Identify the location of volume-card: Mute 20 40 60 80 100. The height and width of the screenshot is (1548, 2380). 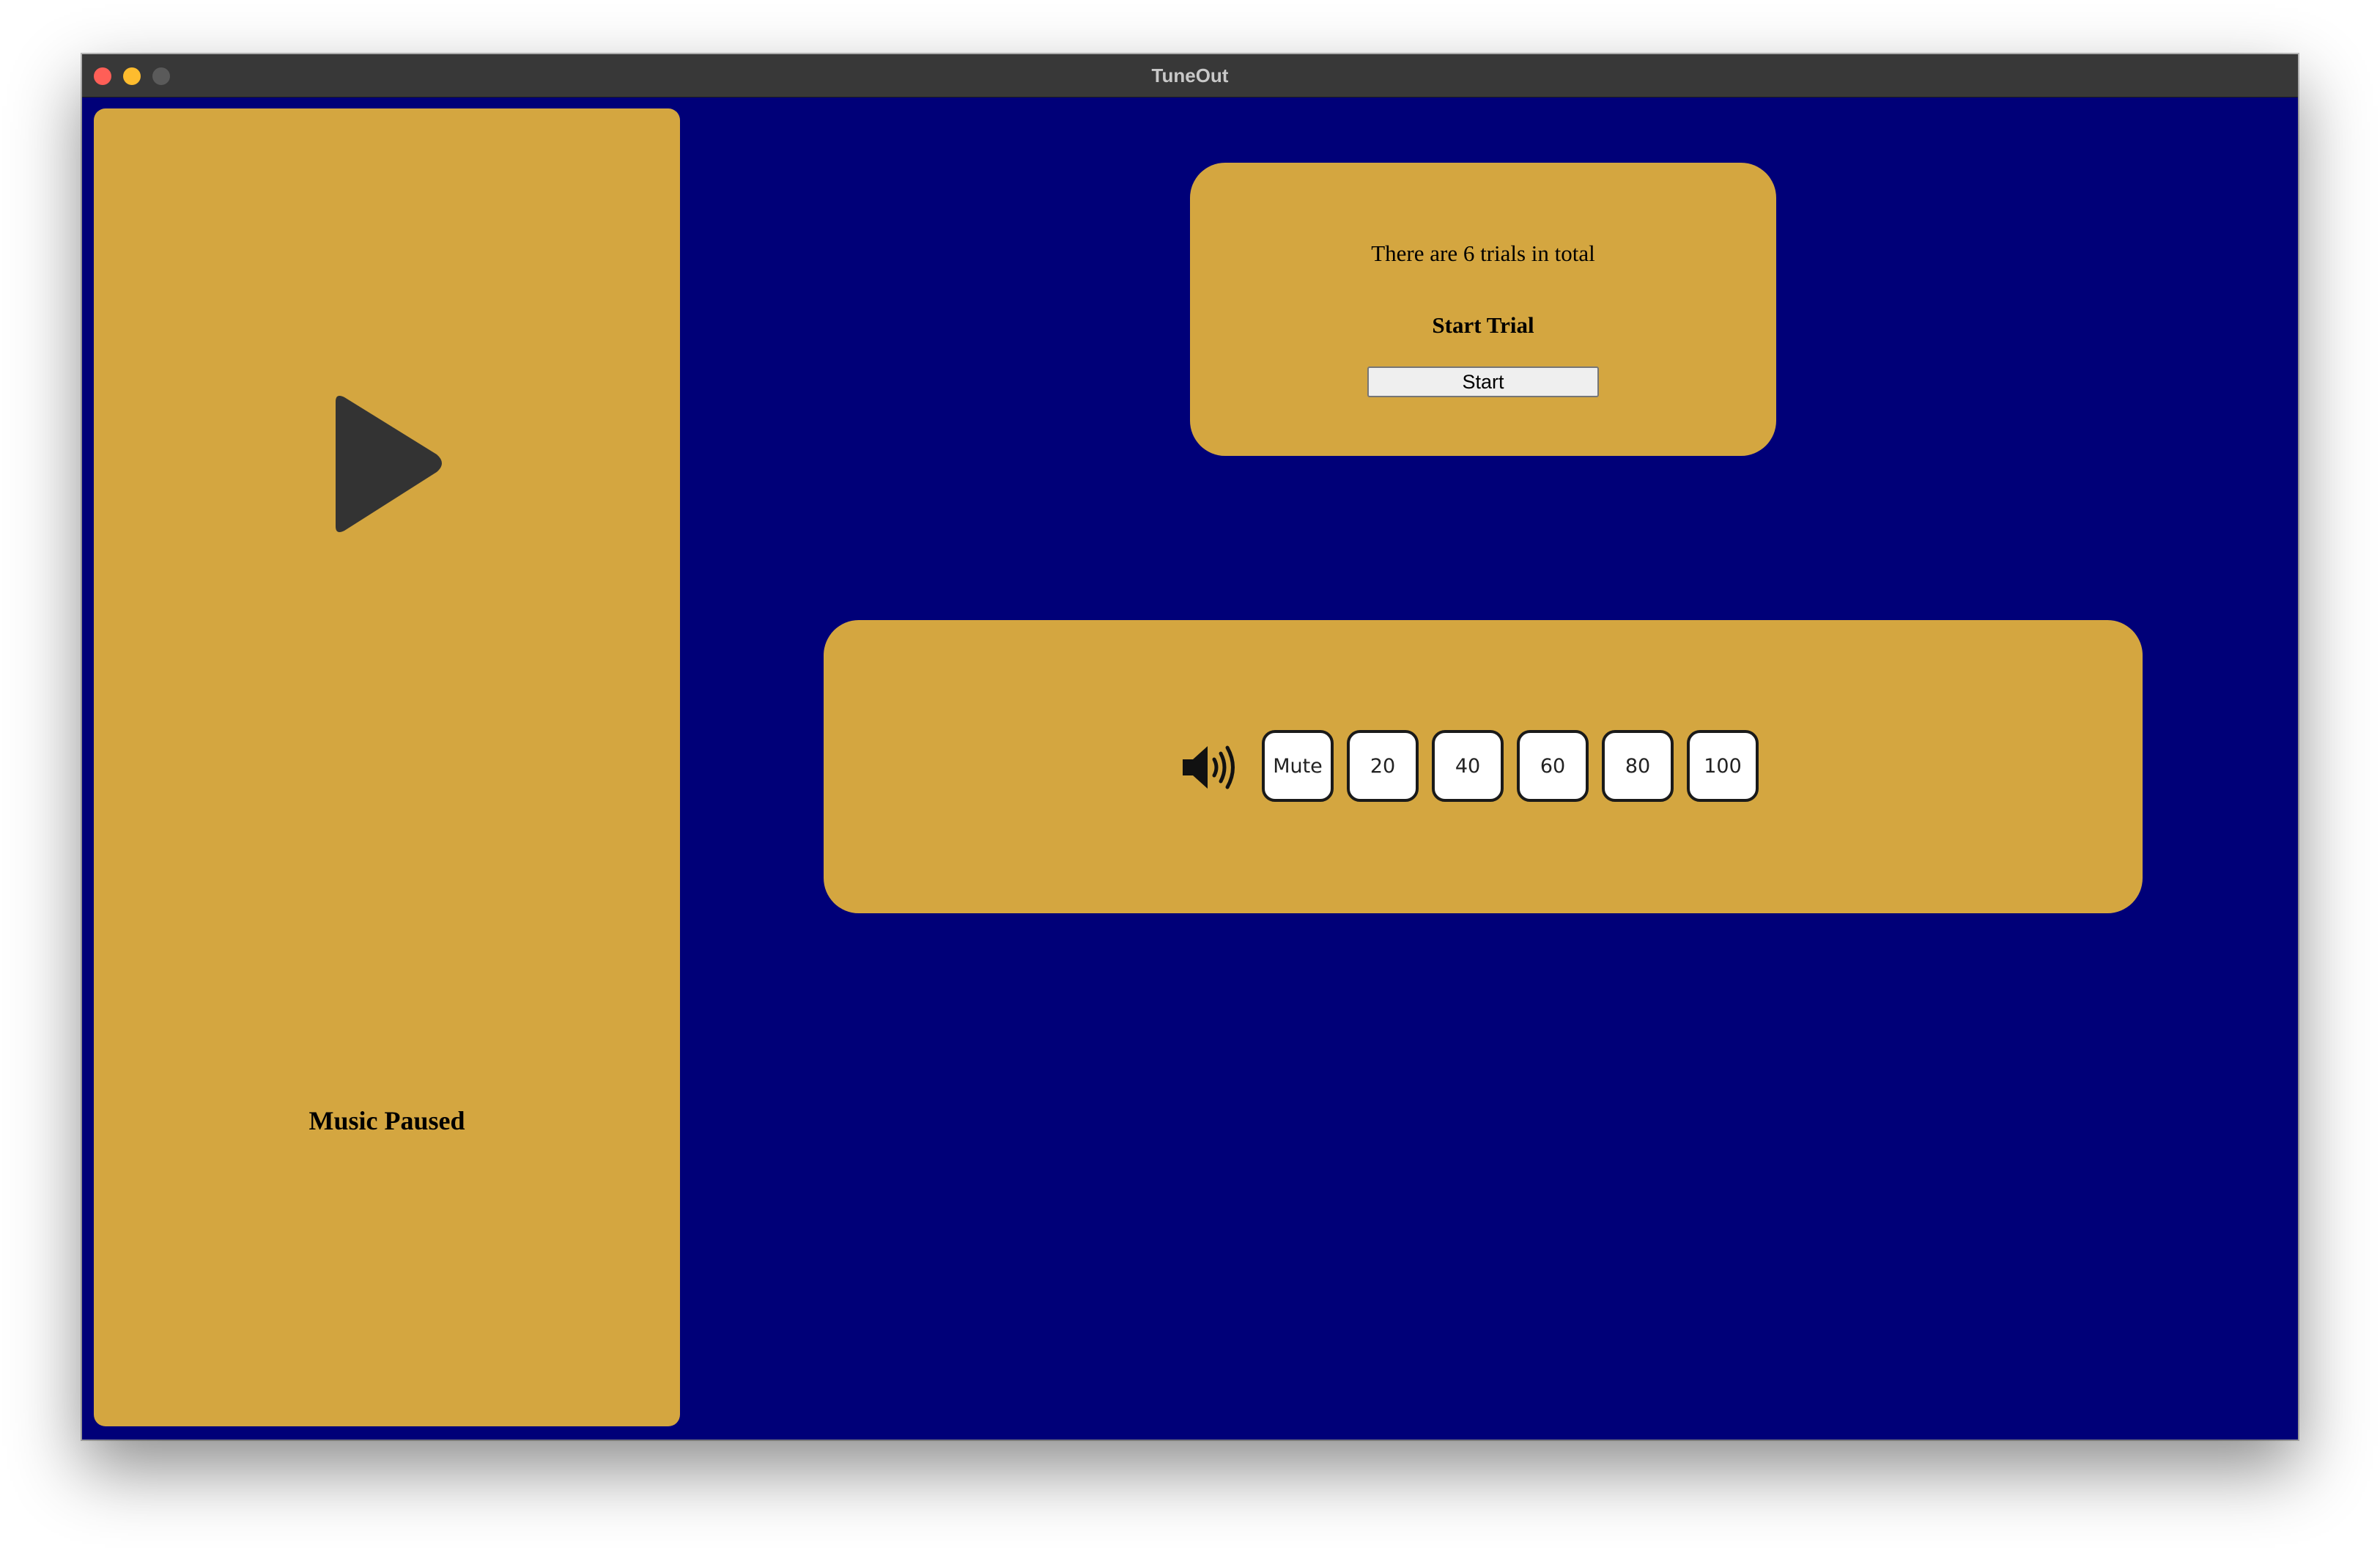
(1483, 766).